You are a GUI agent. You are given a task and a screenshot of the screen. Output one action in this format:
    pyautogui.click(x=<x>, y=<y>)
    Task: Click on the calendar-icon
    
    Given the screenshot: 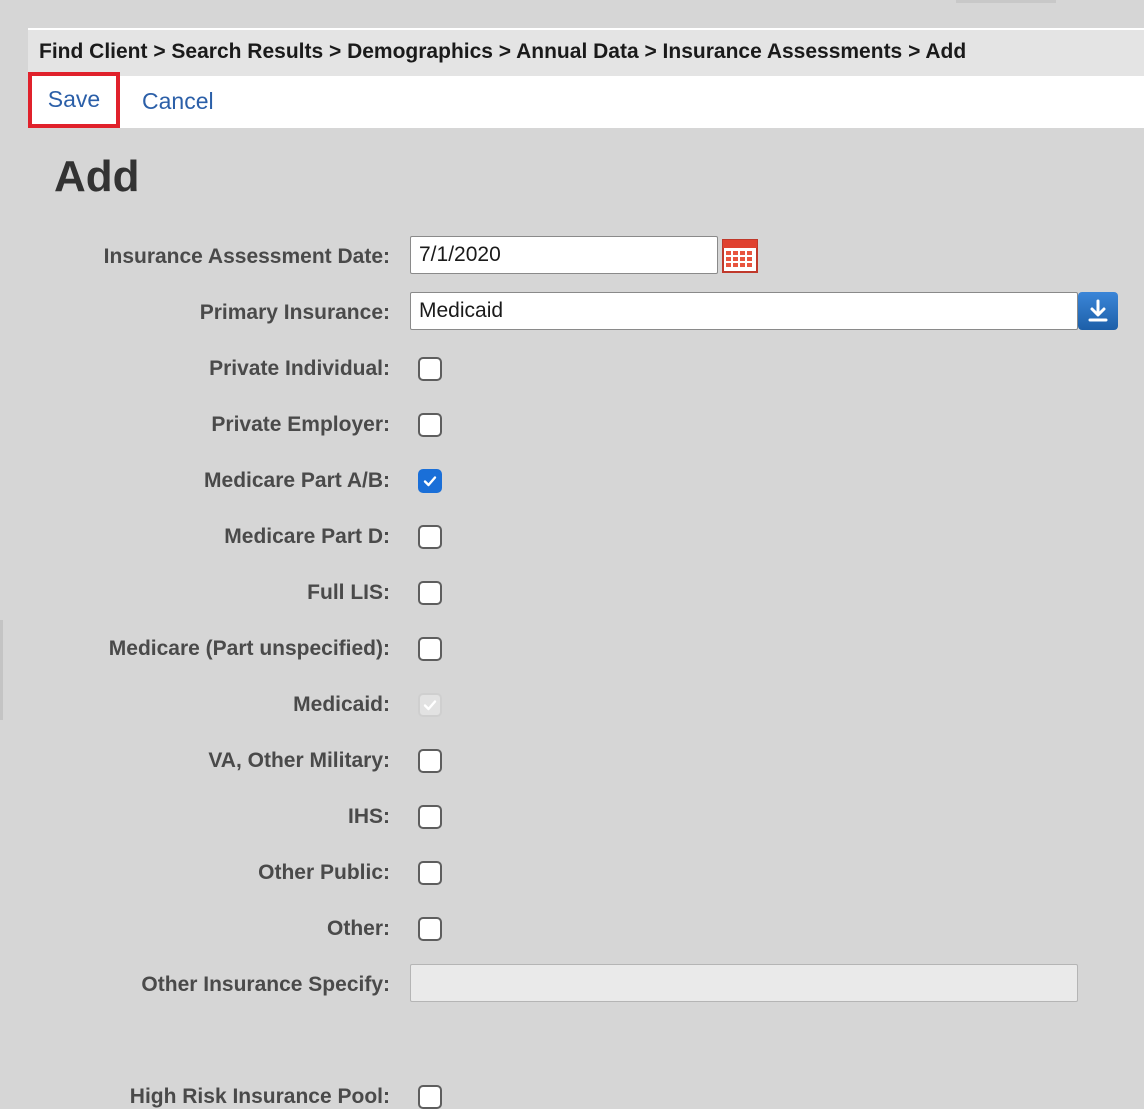 What is the action you would take?
    pyautogui.click(x=740, y=256)
    